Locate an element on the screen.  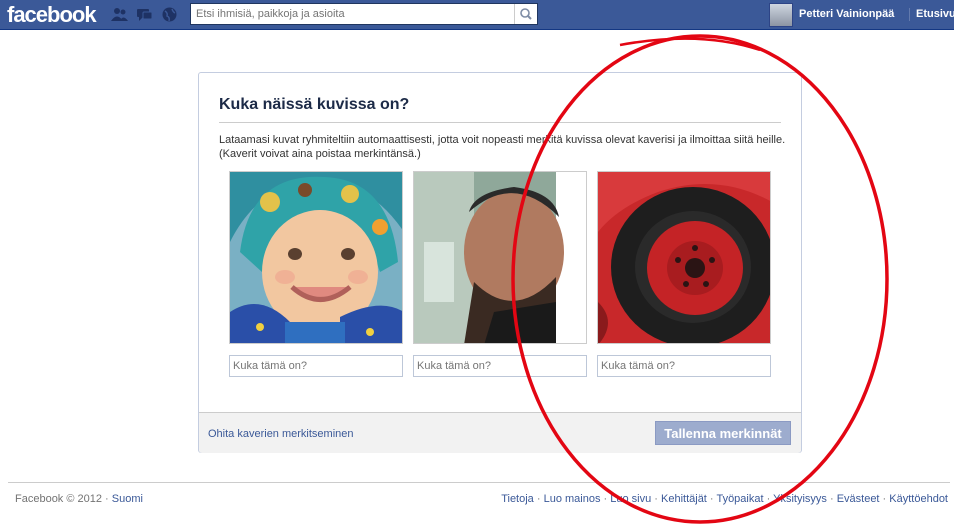
title-divider is located at coordinates (500, 122).